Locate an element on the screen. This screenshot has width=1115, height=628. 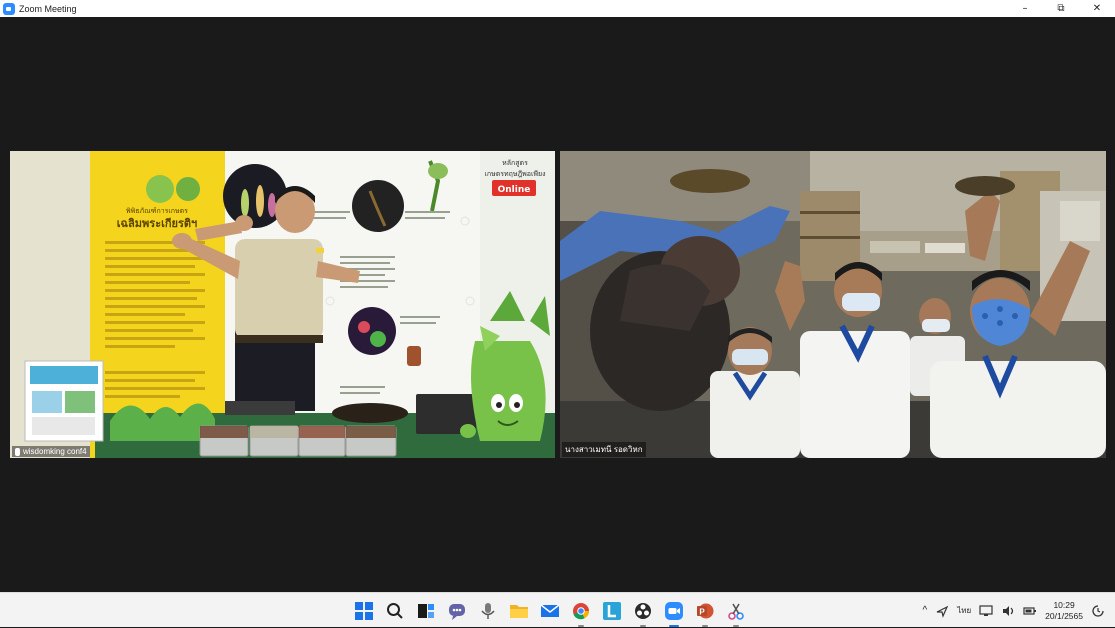
search-icon is located at coordinates (395, 610).